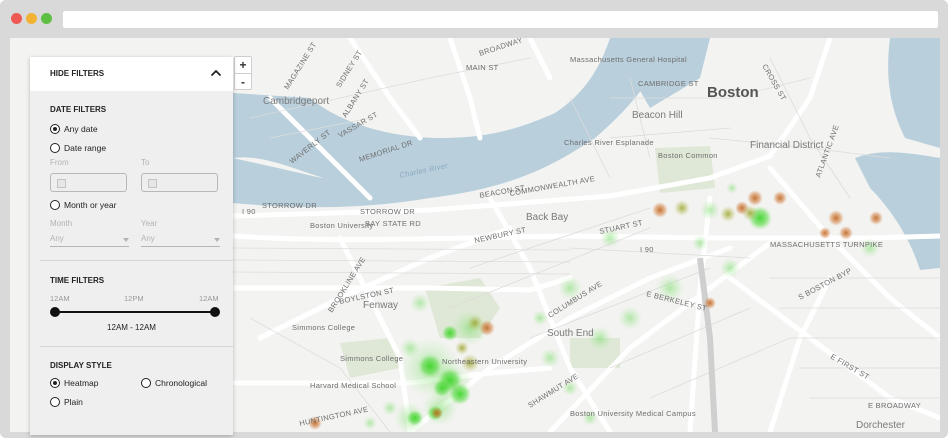  Describe the element at coordinates (609, 142) in the screenshot. I see `map-label-esplanade: Charles River Esplanade` at that location.